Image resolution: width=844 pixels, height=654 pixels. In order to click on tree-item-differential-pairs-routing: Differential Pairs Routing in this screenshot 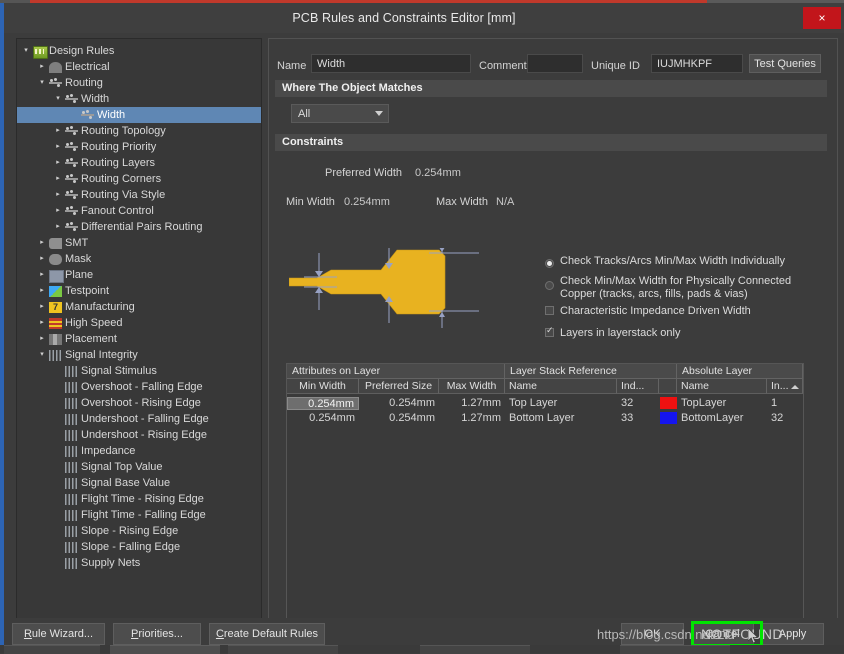, I will do `click(139, 227)`.